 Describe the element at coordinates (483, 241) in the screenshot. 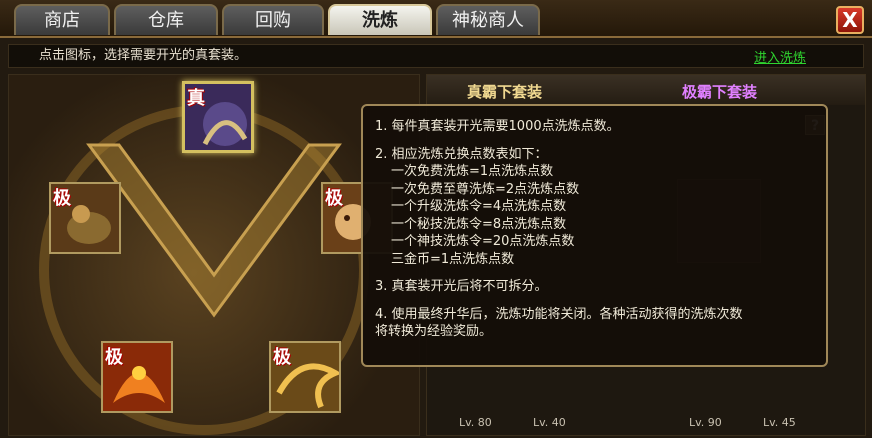

I see `rate-item: 一个神技洗炼令=20点洗炼点数` at that location.